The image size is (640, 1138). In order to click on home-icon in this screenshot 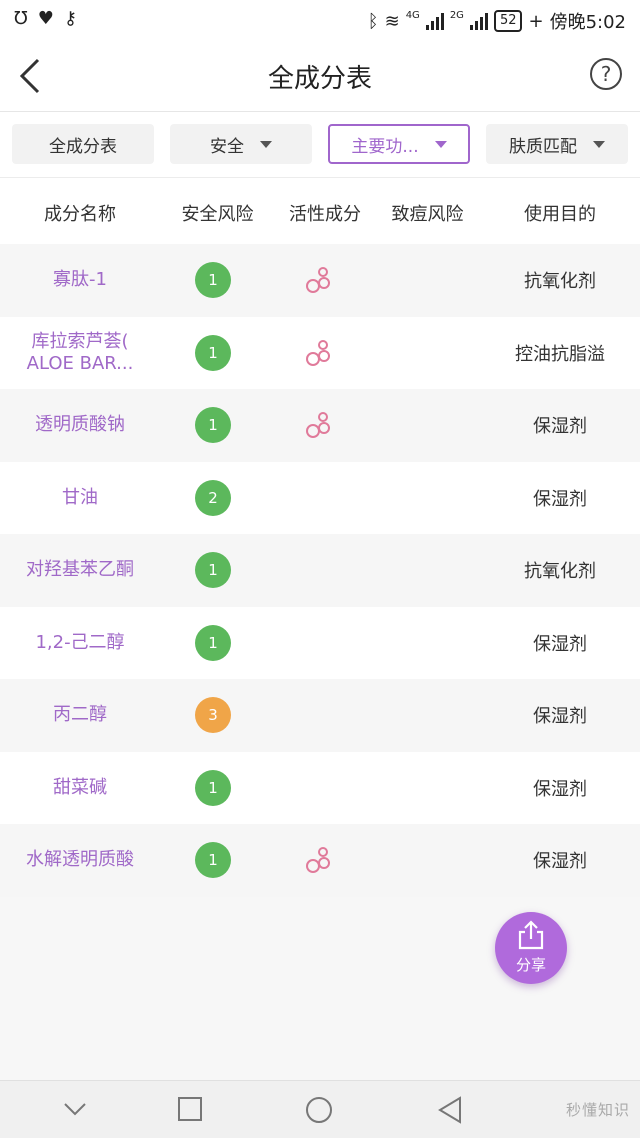, I will do `click(319, 1110)`.